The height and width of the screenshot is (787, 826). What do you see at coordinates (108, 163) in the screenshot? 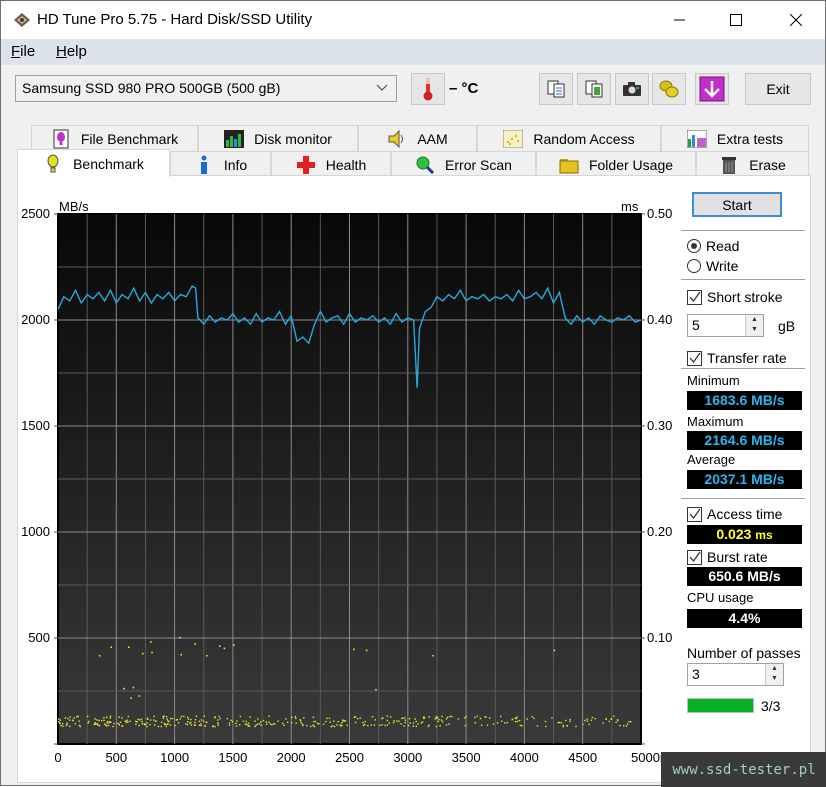
I see `tab-label: Benchmark` at bounding box center [108, 163].